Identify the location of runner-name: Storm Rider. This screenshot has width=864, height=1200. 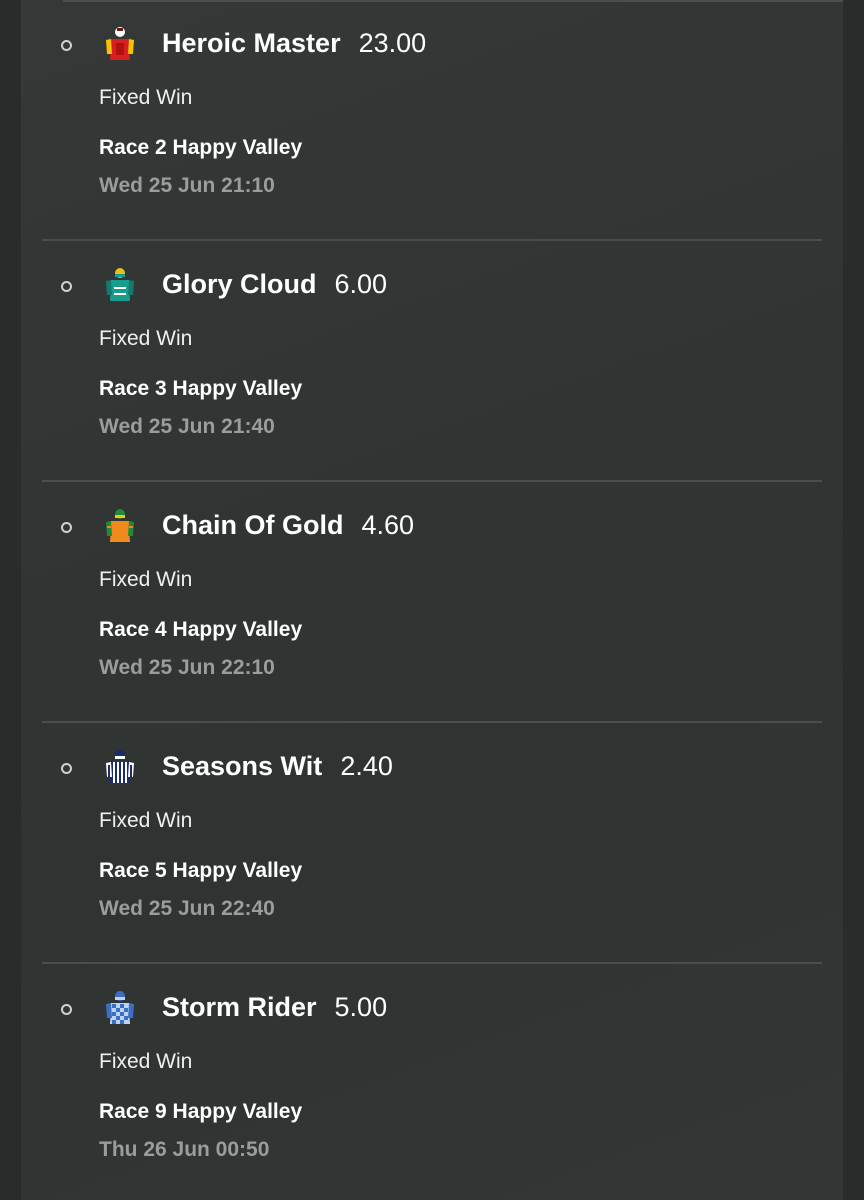
(239, 1007).